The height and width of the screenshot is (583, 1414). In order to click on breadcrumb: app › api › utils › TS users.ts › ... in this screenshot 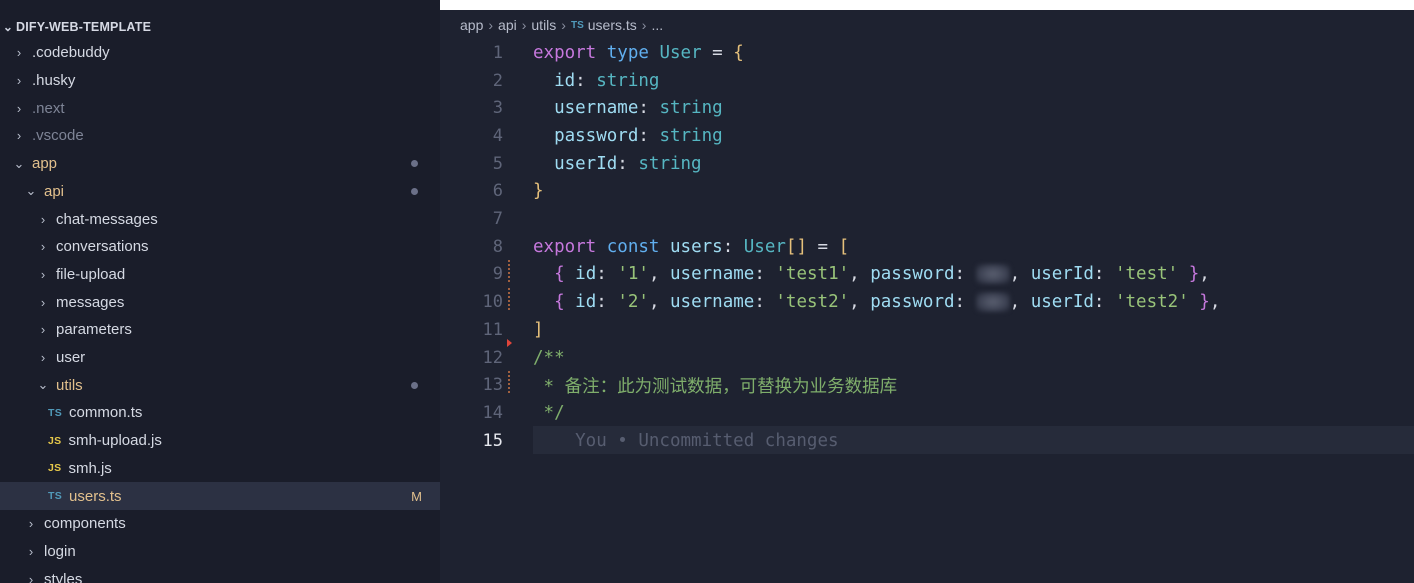, I will do `click(561, 25)`.